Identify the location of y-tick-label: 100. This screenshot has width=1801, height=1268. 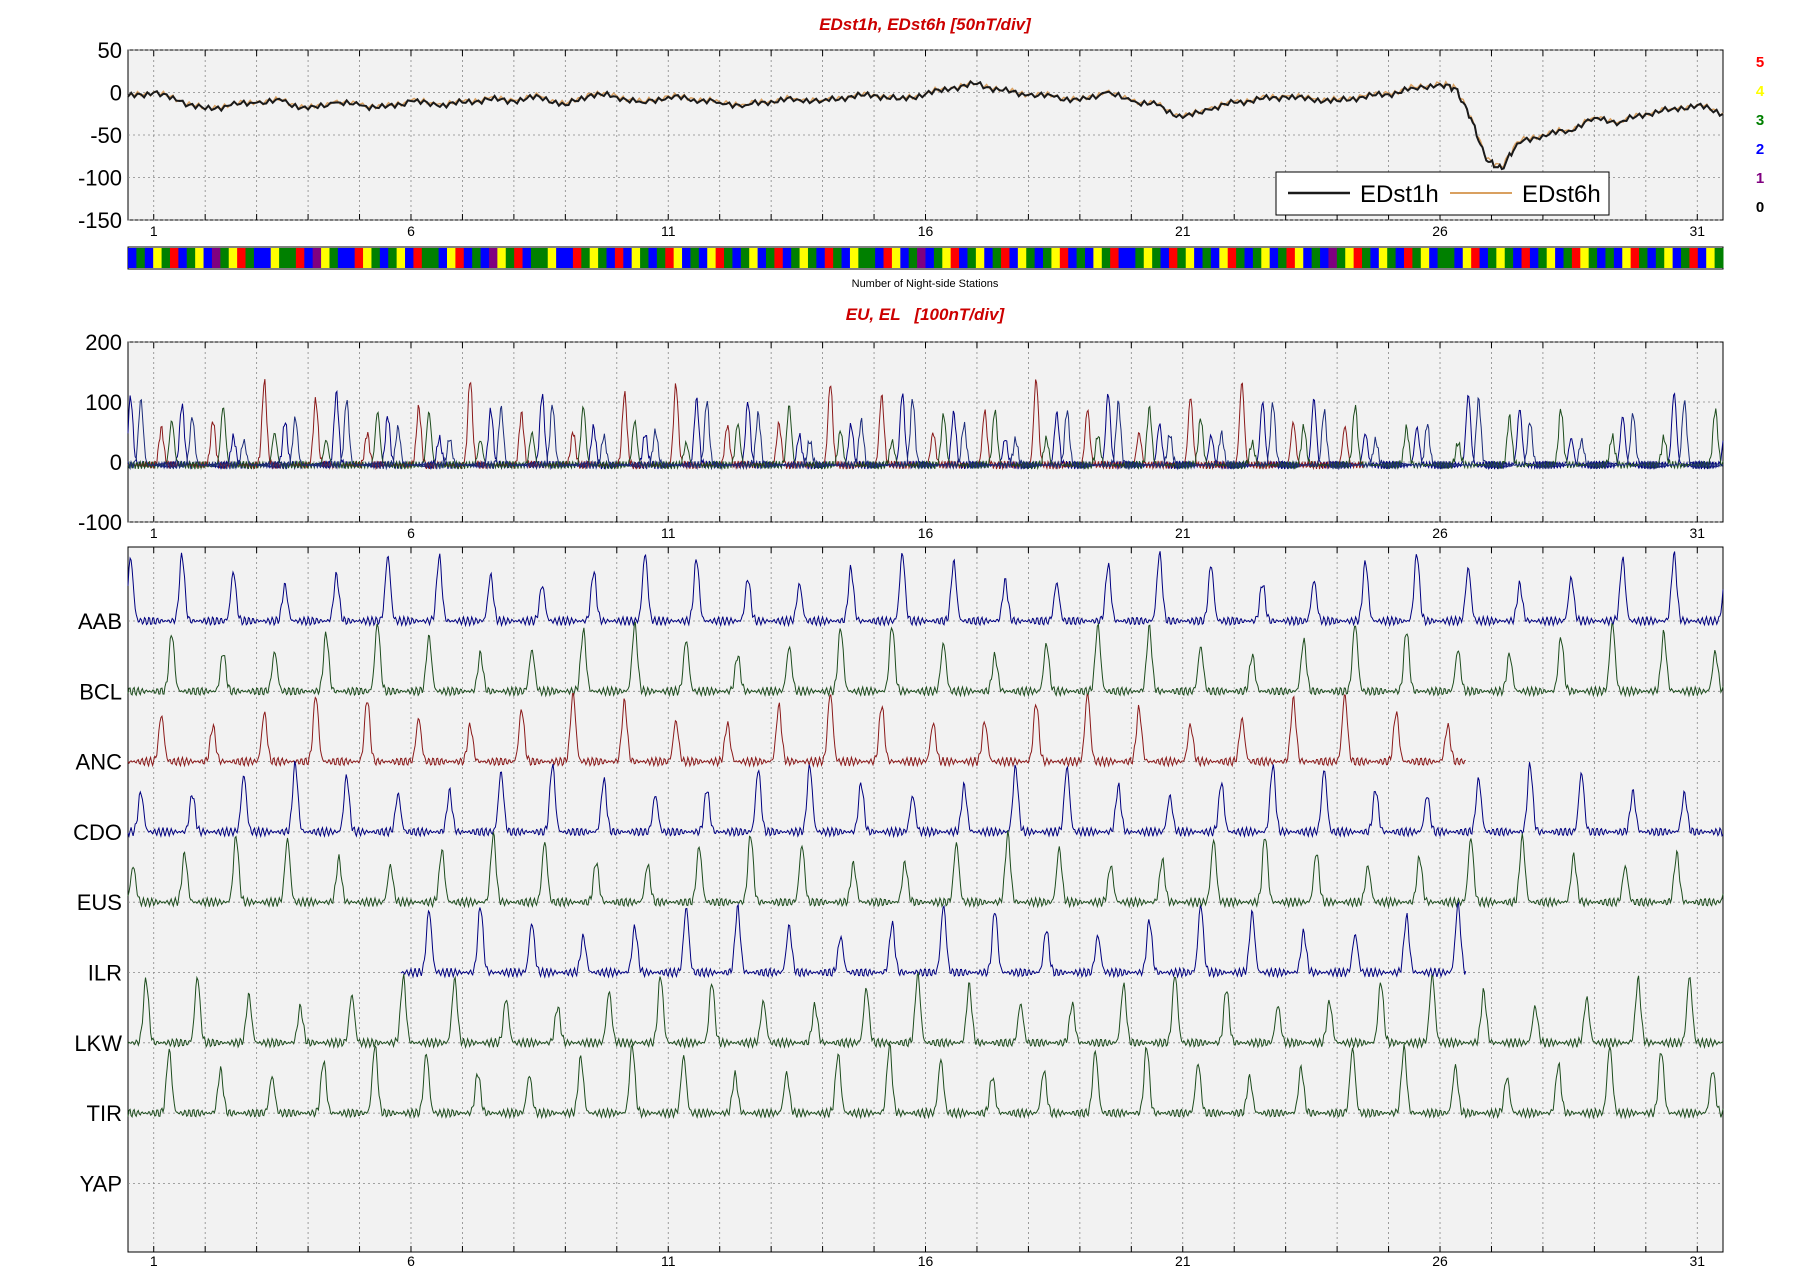
(103, 402).